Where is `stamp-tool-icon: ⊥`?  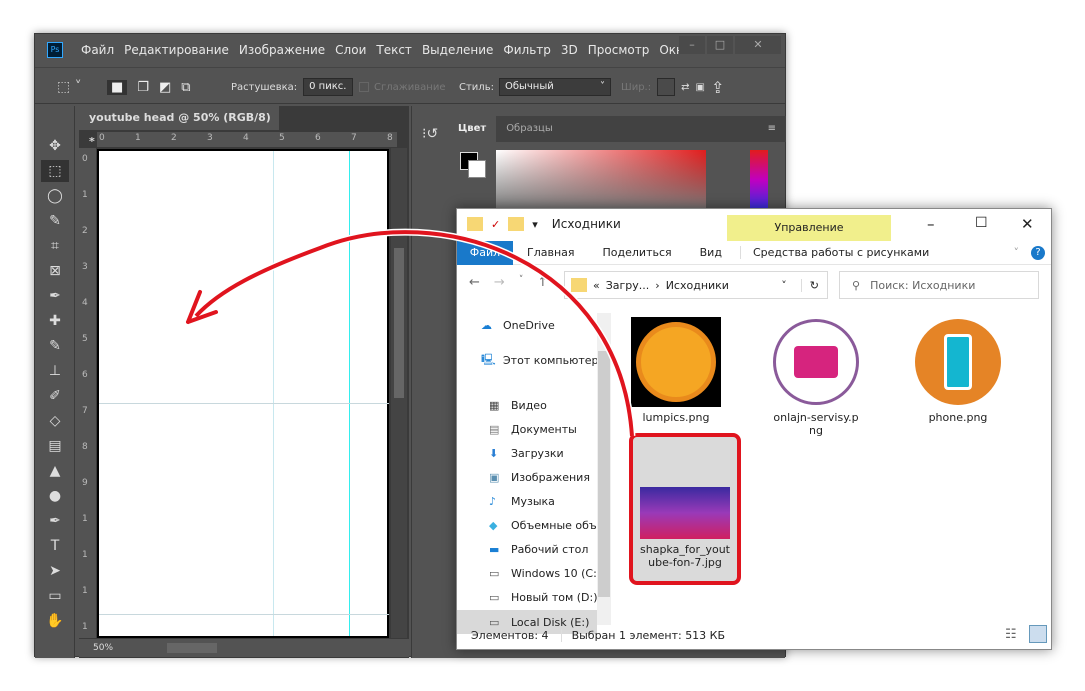 stamp-tool-icon: ⊥ is located at coordinates (55, 371).